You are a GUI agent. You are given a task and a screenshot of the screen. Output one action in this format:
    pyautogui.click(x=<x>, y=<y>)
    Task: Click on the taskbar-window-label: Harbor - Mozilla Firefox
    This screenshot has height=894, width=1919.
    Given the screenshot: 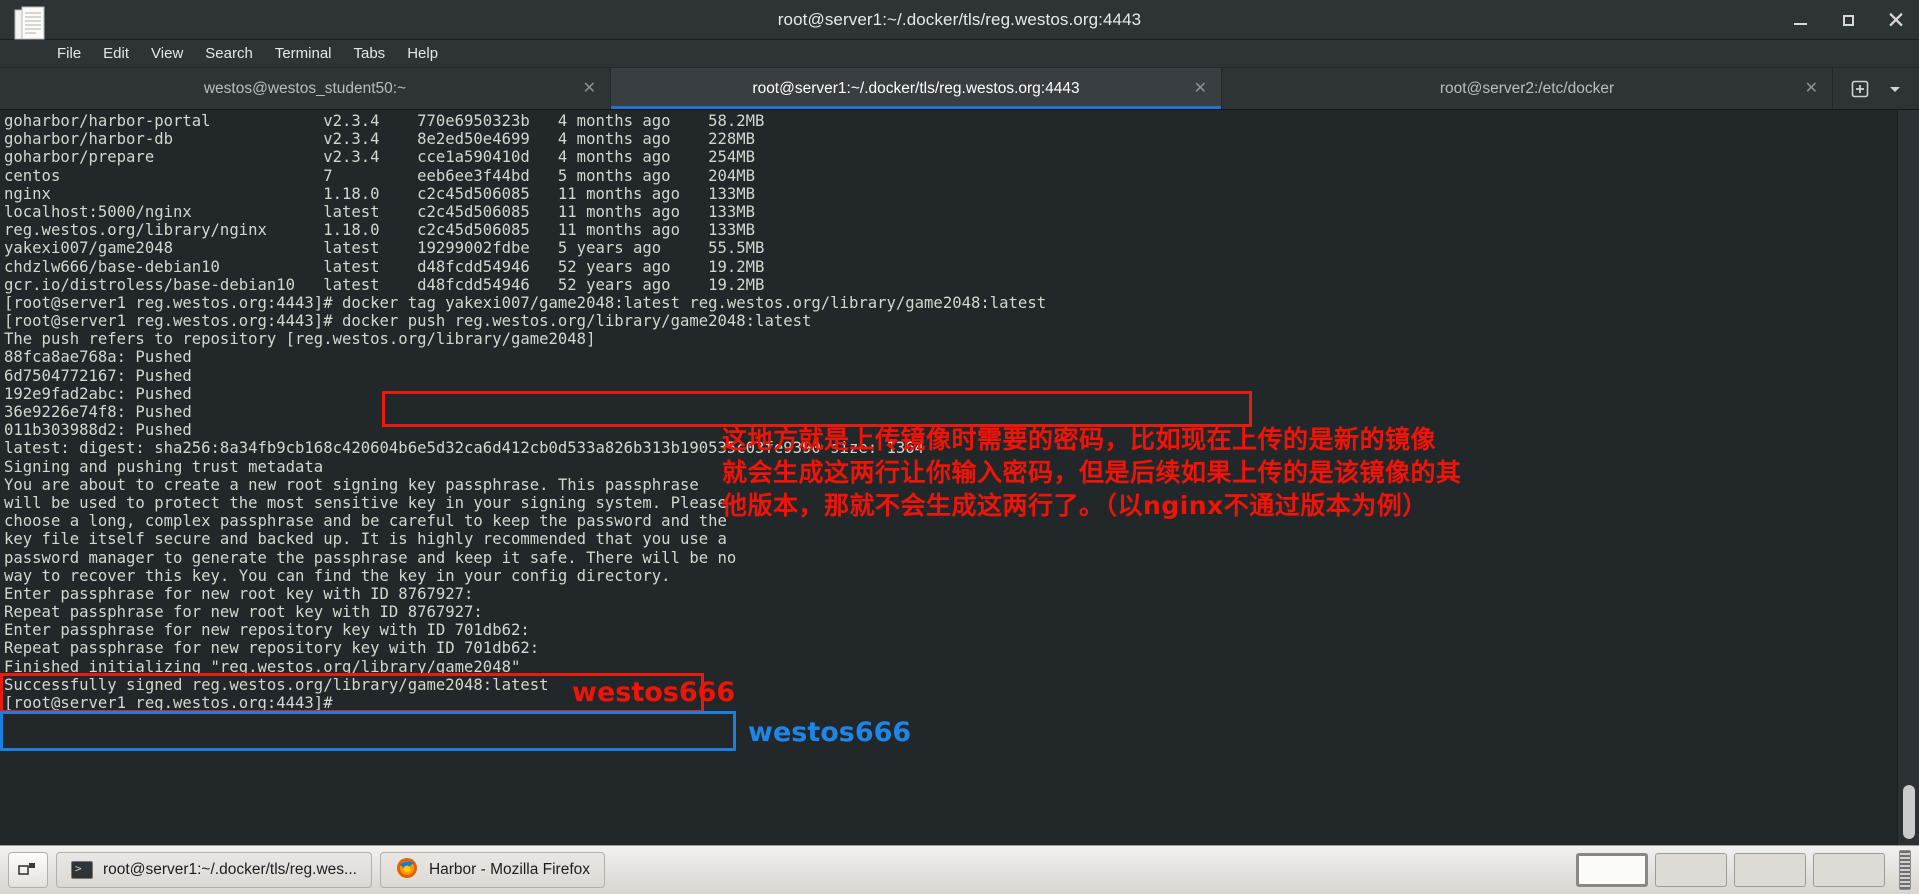 What is the action you would take?
    pyautogui.click(x=509, y=869)
    